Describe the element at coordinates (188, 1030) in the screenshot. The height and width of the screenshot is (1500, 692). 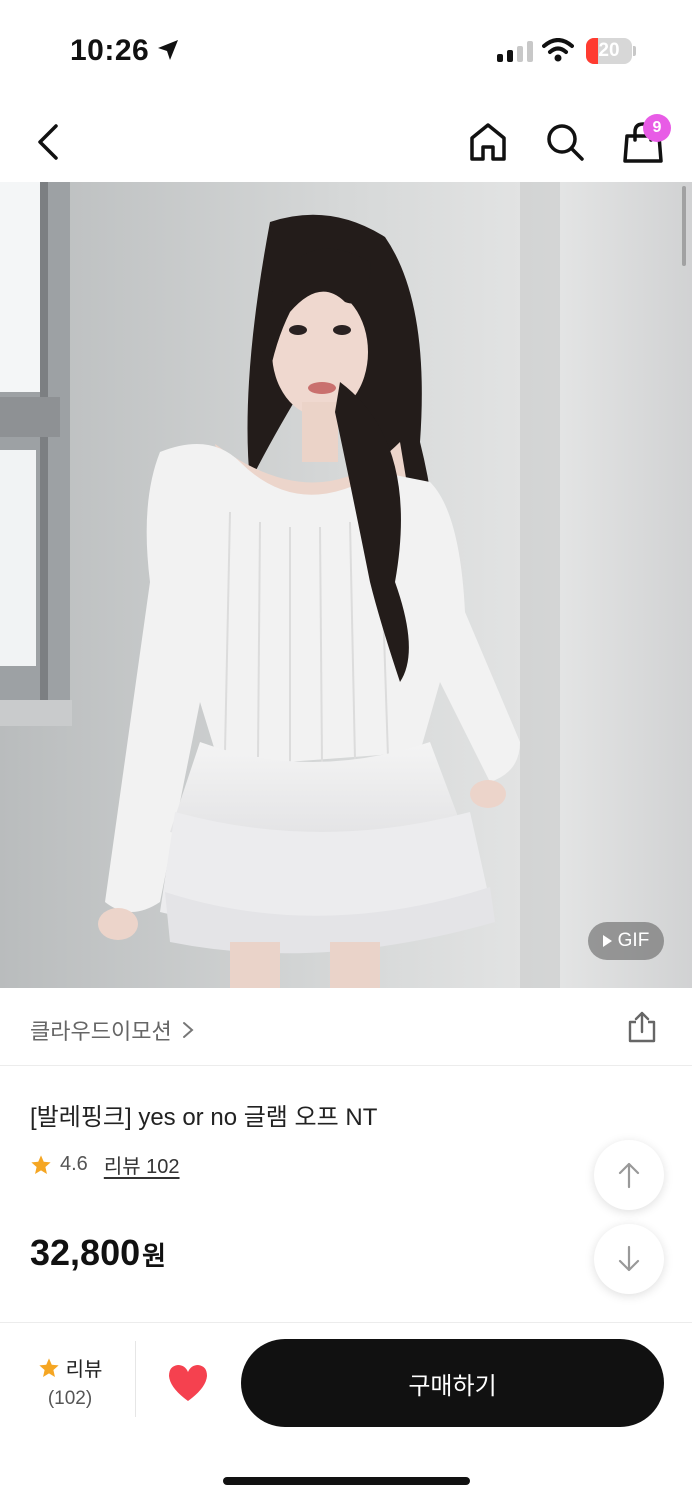
I see `chevron-right-icon` at that location.